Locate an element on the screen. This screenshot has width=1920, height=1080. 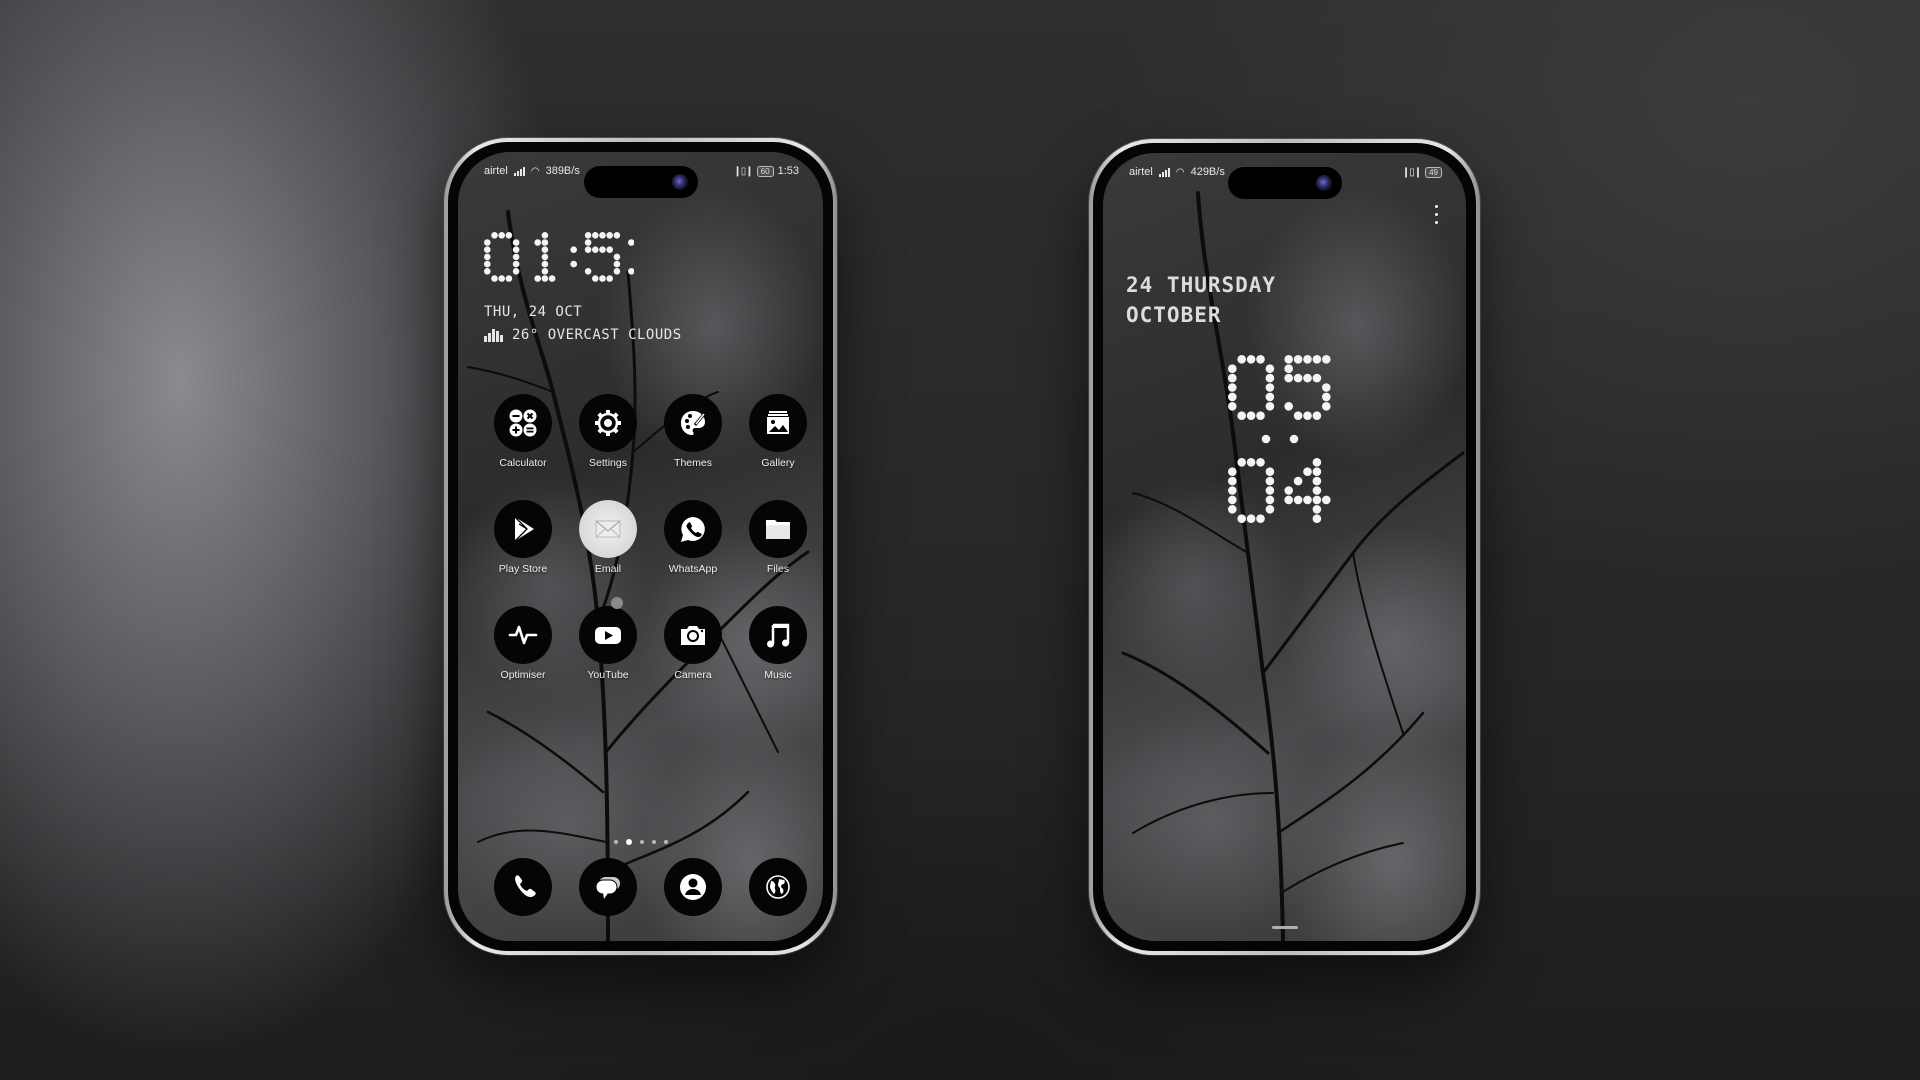
app-files: Files is located at coordinates (778, 537).